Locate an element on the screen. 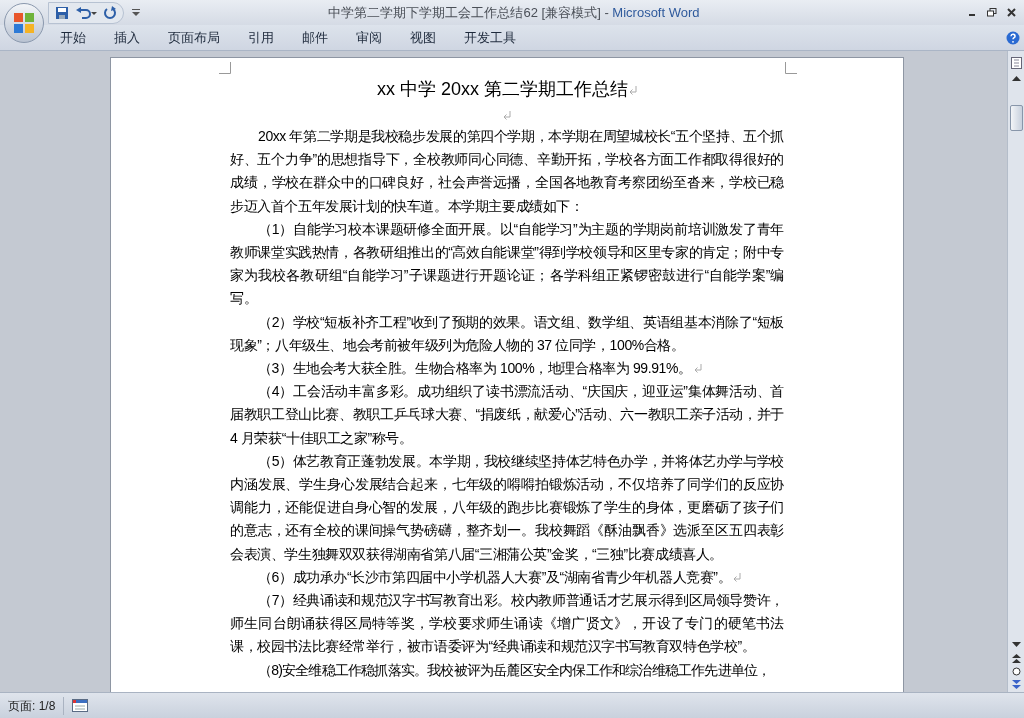  ribbon-tab: 邮件 is located at coordinates (315, 37).